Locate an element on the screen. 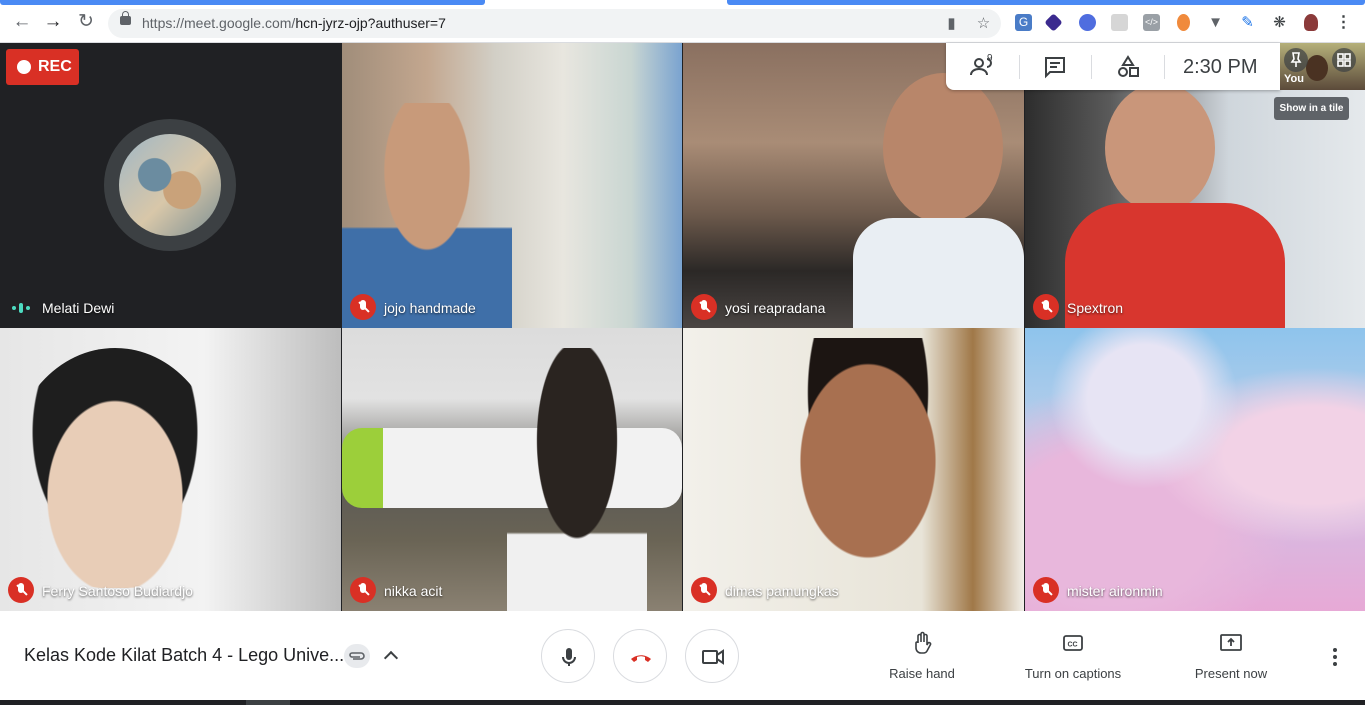 Image resolution: width=1365 pixels, height=705 pixels. participant-name: Ferry Santoso Budiardjo is located at coordinates (117, 591).